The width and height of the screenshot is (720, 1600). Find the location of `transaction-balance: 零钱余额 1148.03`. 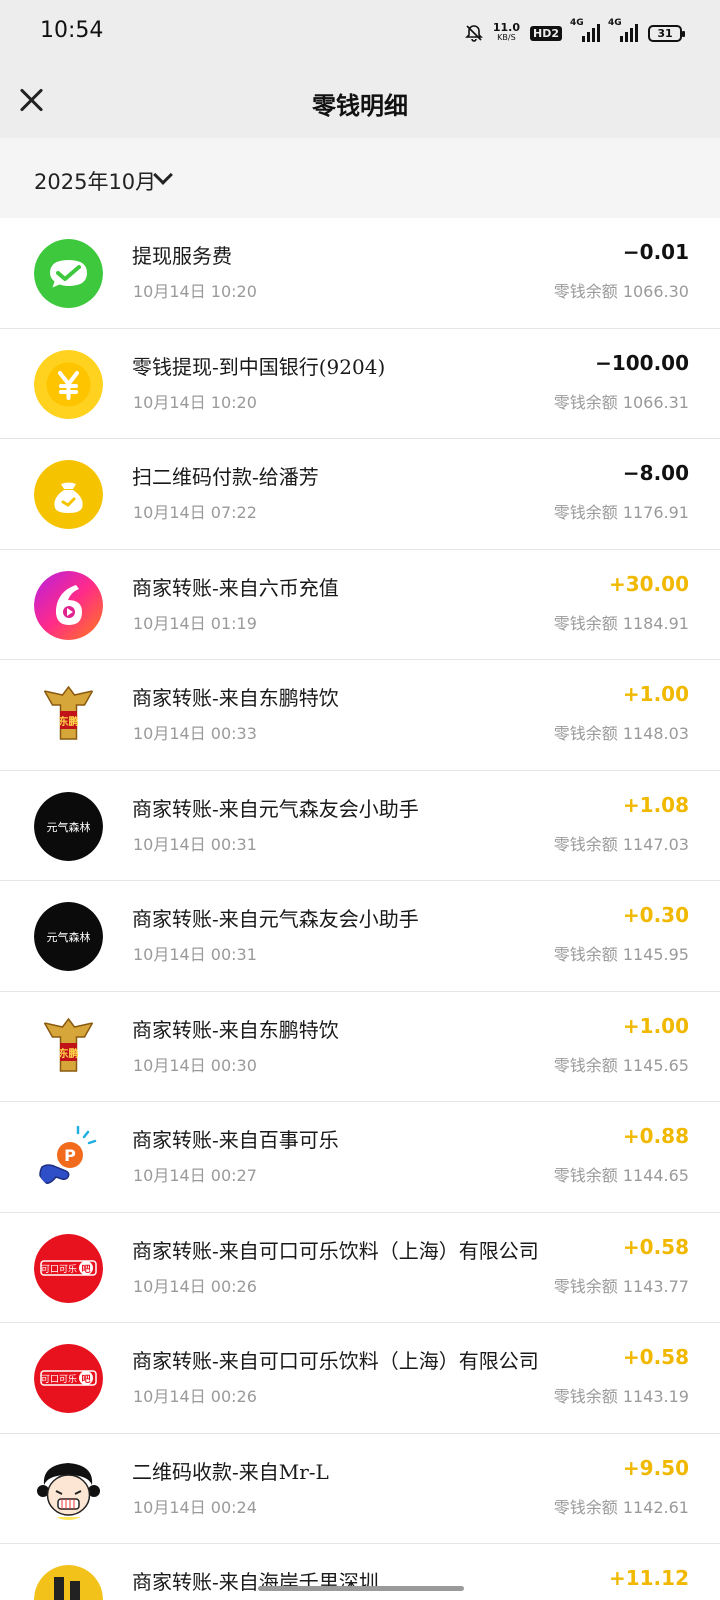

transaction-balance: 零钱余额 1148.03 is located at coordinates (621, 733).